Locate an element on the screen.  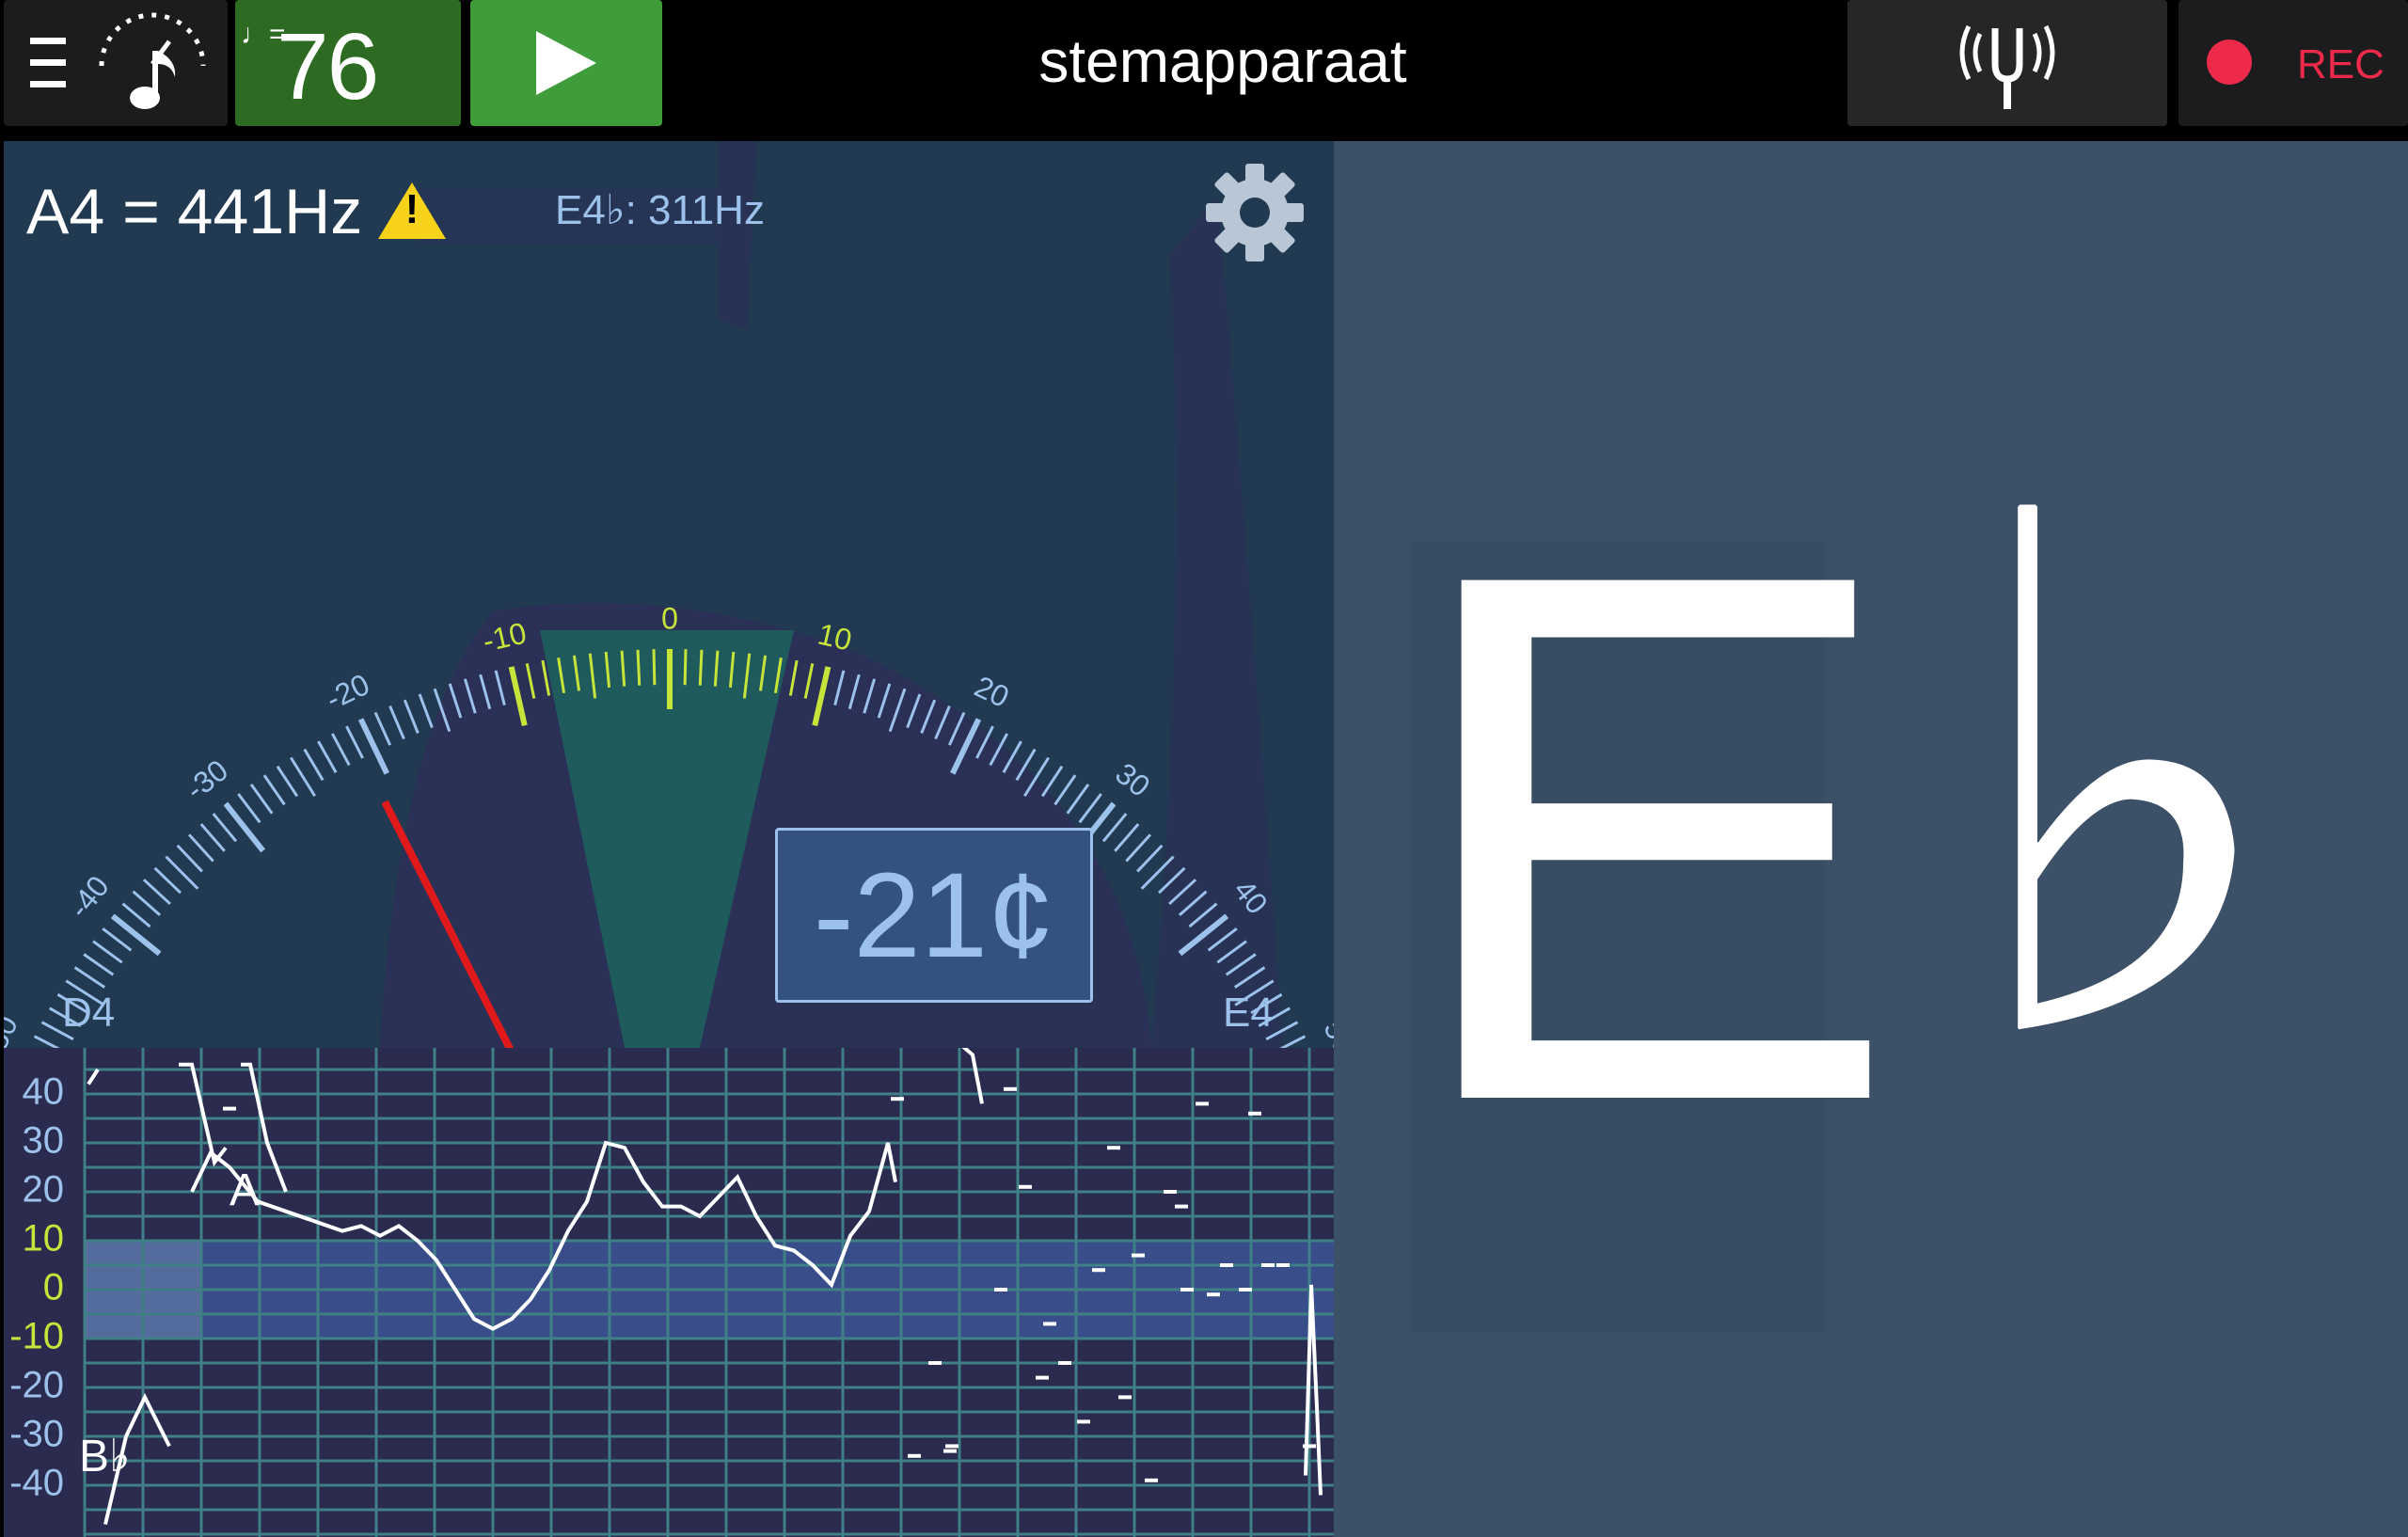
dial-scale-label: 50 is located at coordinates (1326, 1031).